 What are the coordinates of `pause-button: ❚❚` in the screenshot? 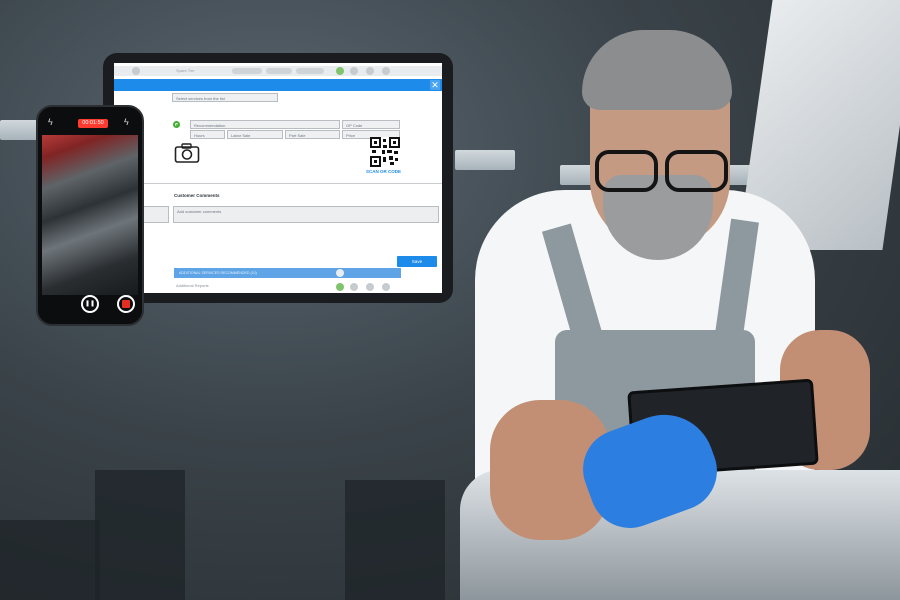 It's located at (90, 304).